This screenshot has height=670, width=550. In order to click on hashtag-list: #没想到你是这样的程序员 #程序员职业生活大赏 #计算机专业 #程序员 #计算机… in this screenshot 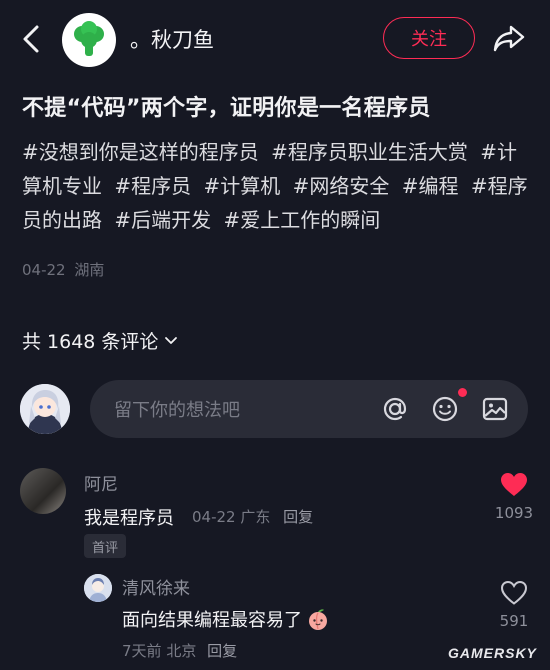, I will do `click(277, 186)`.